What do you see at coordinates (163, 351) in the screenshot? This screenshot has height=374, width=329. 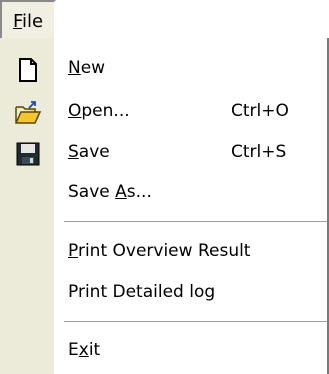 I see `menu-item-exit: Exit` at bounding box center [163, 351].